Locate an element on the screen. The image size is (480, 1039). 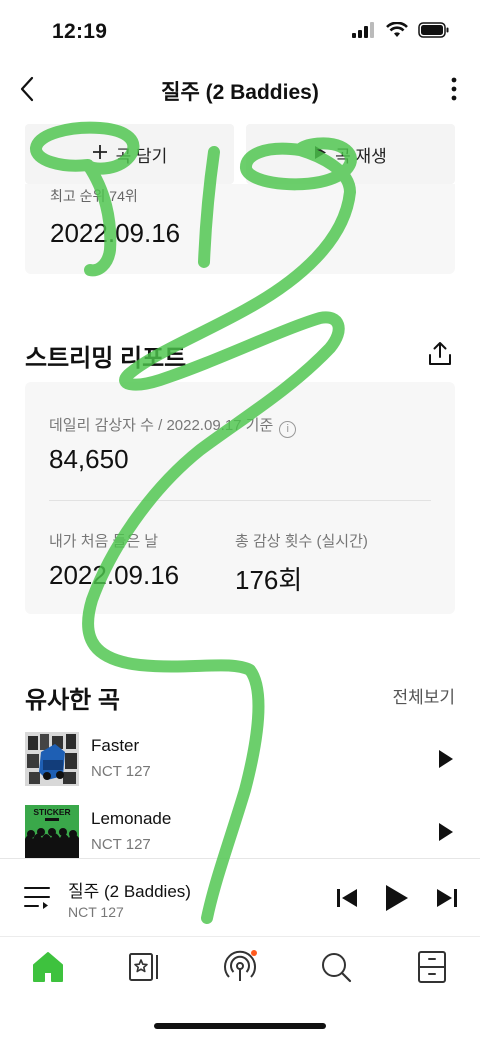
list-item: STICKER Lemonade NCT 127 is located at coordinates (240, 832).